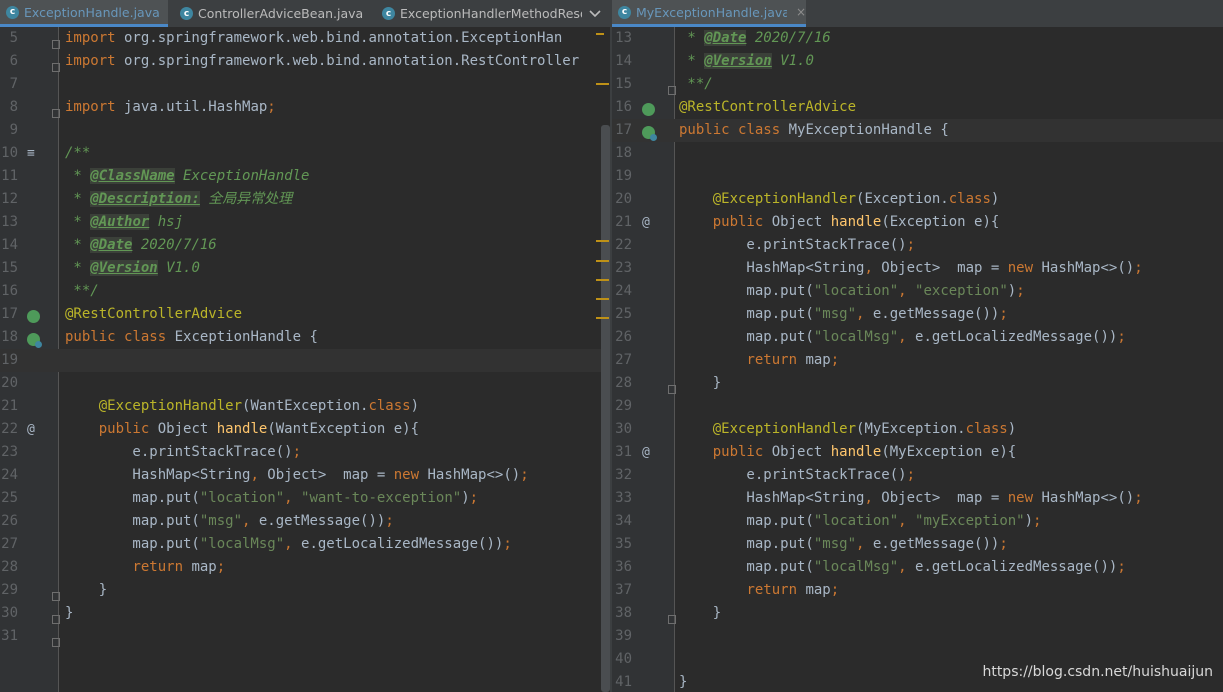 The image size is (1223, 692). I want to click on code-line: 24 map.put("location", "exception");, so click(917, 291).